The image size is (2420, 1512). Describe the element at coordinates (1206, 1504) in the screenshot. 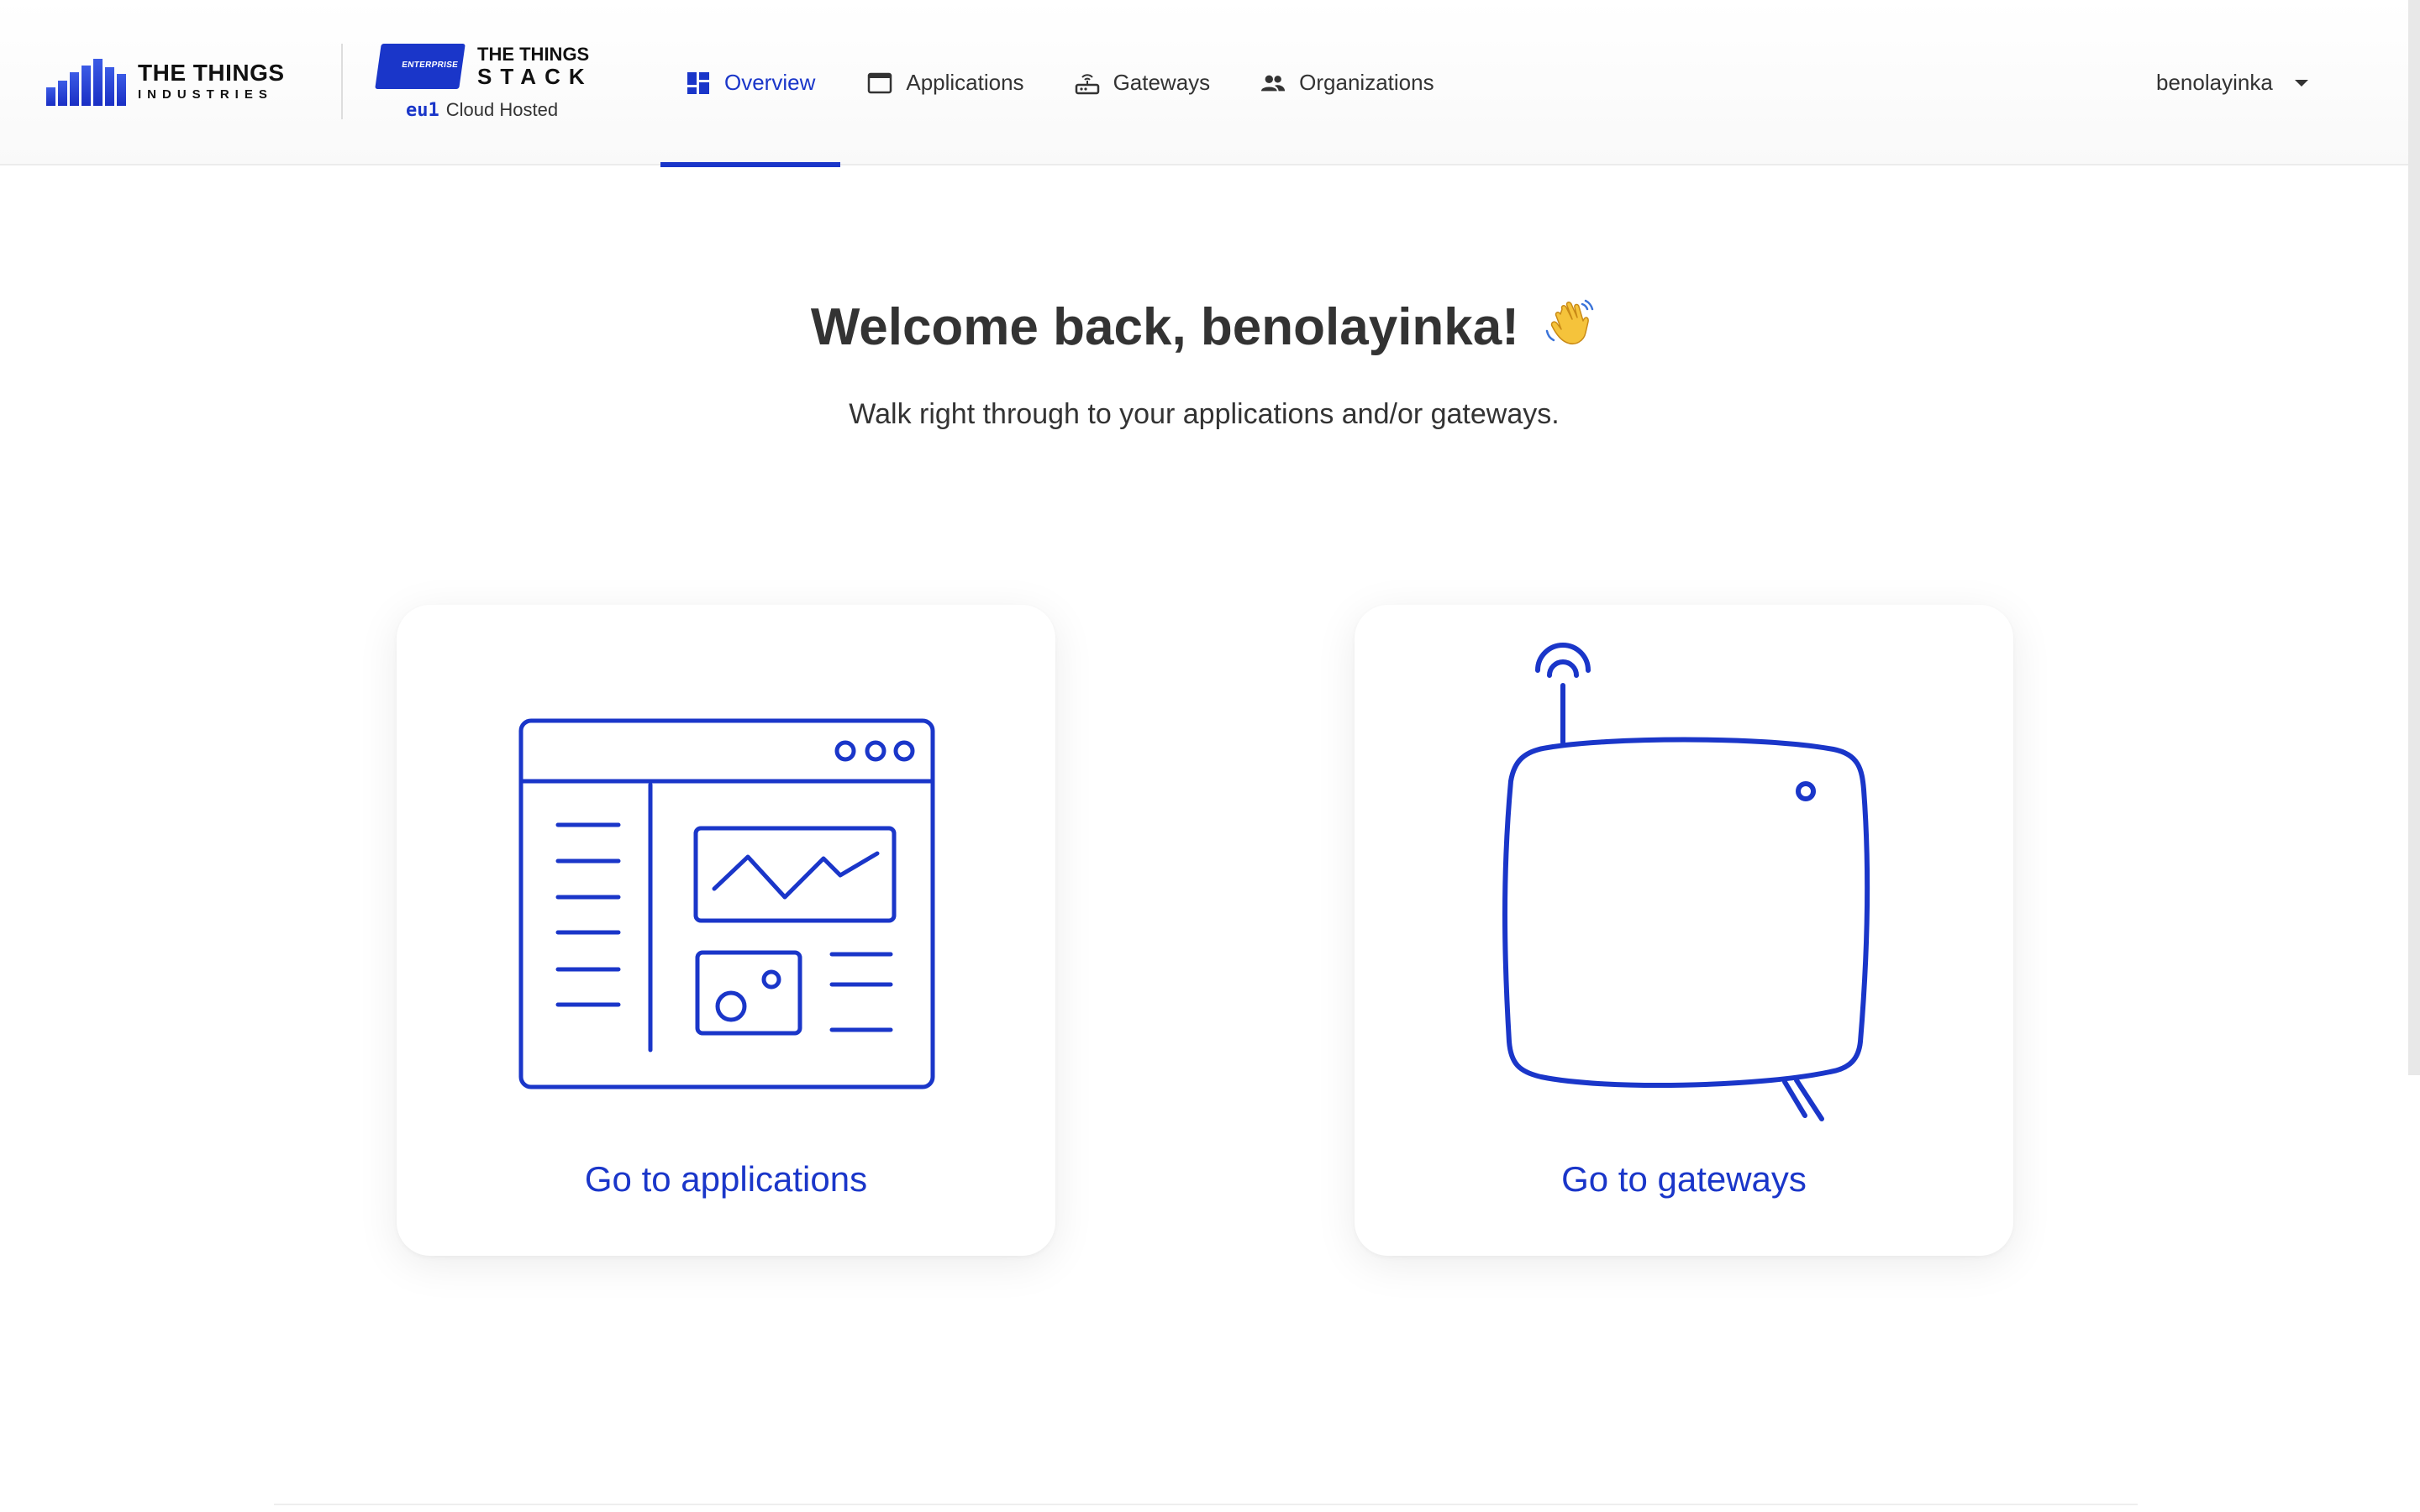

I see `footer-divider` at that location.